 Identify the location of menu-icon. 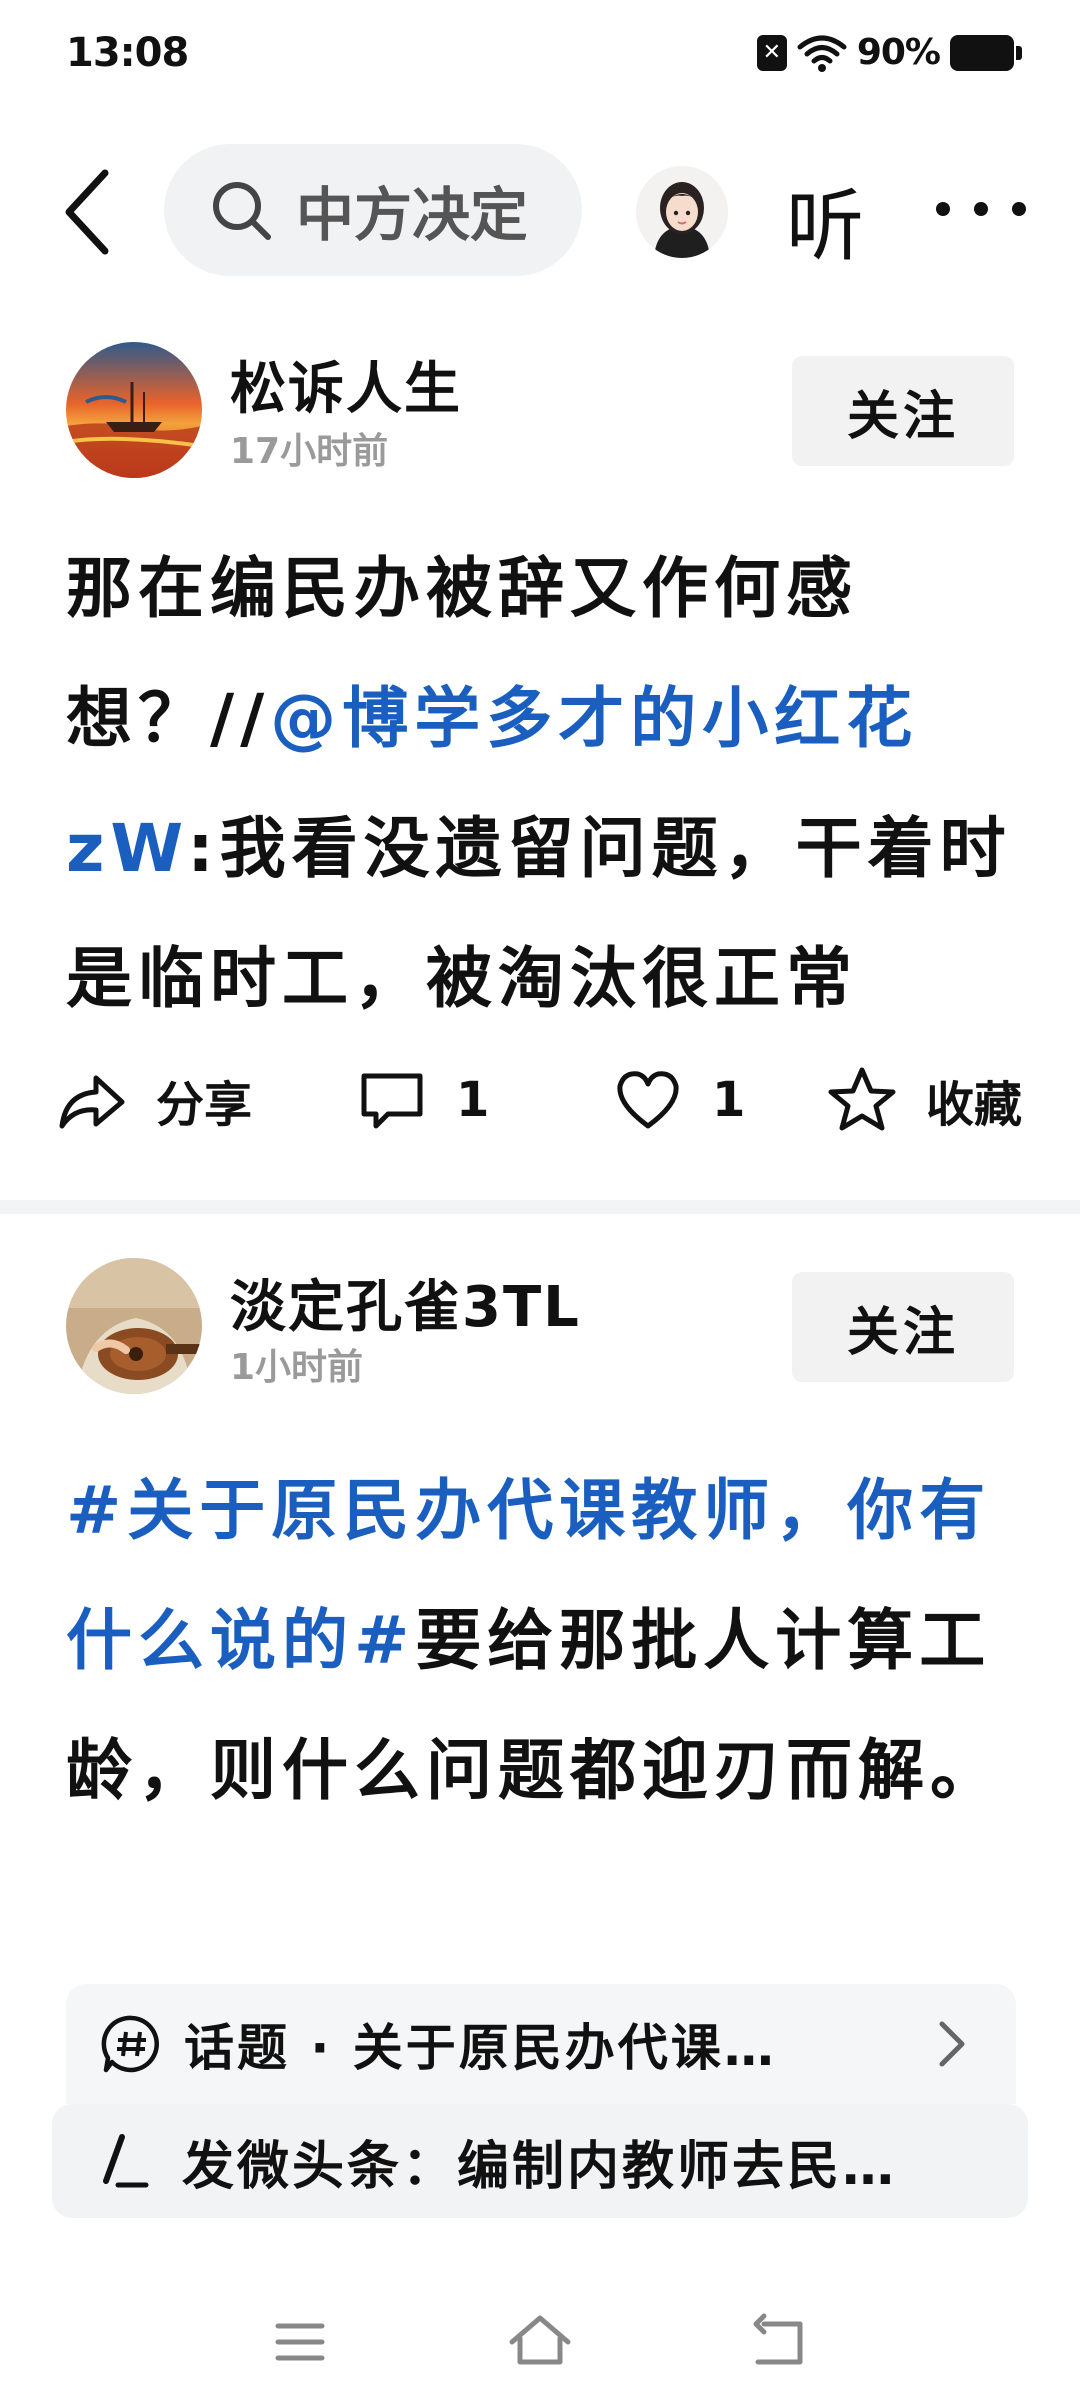
(300, 2342).